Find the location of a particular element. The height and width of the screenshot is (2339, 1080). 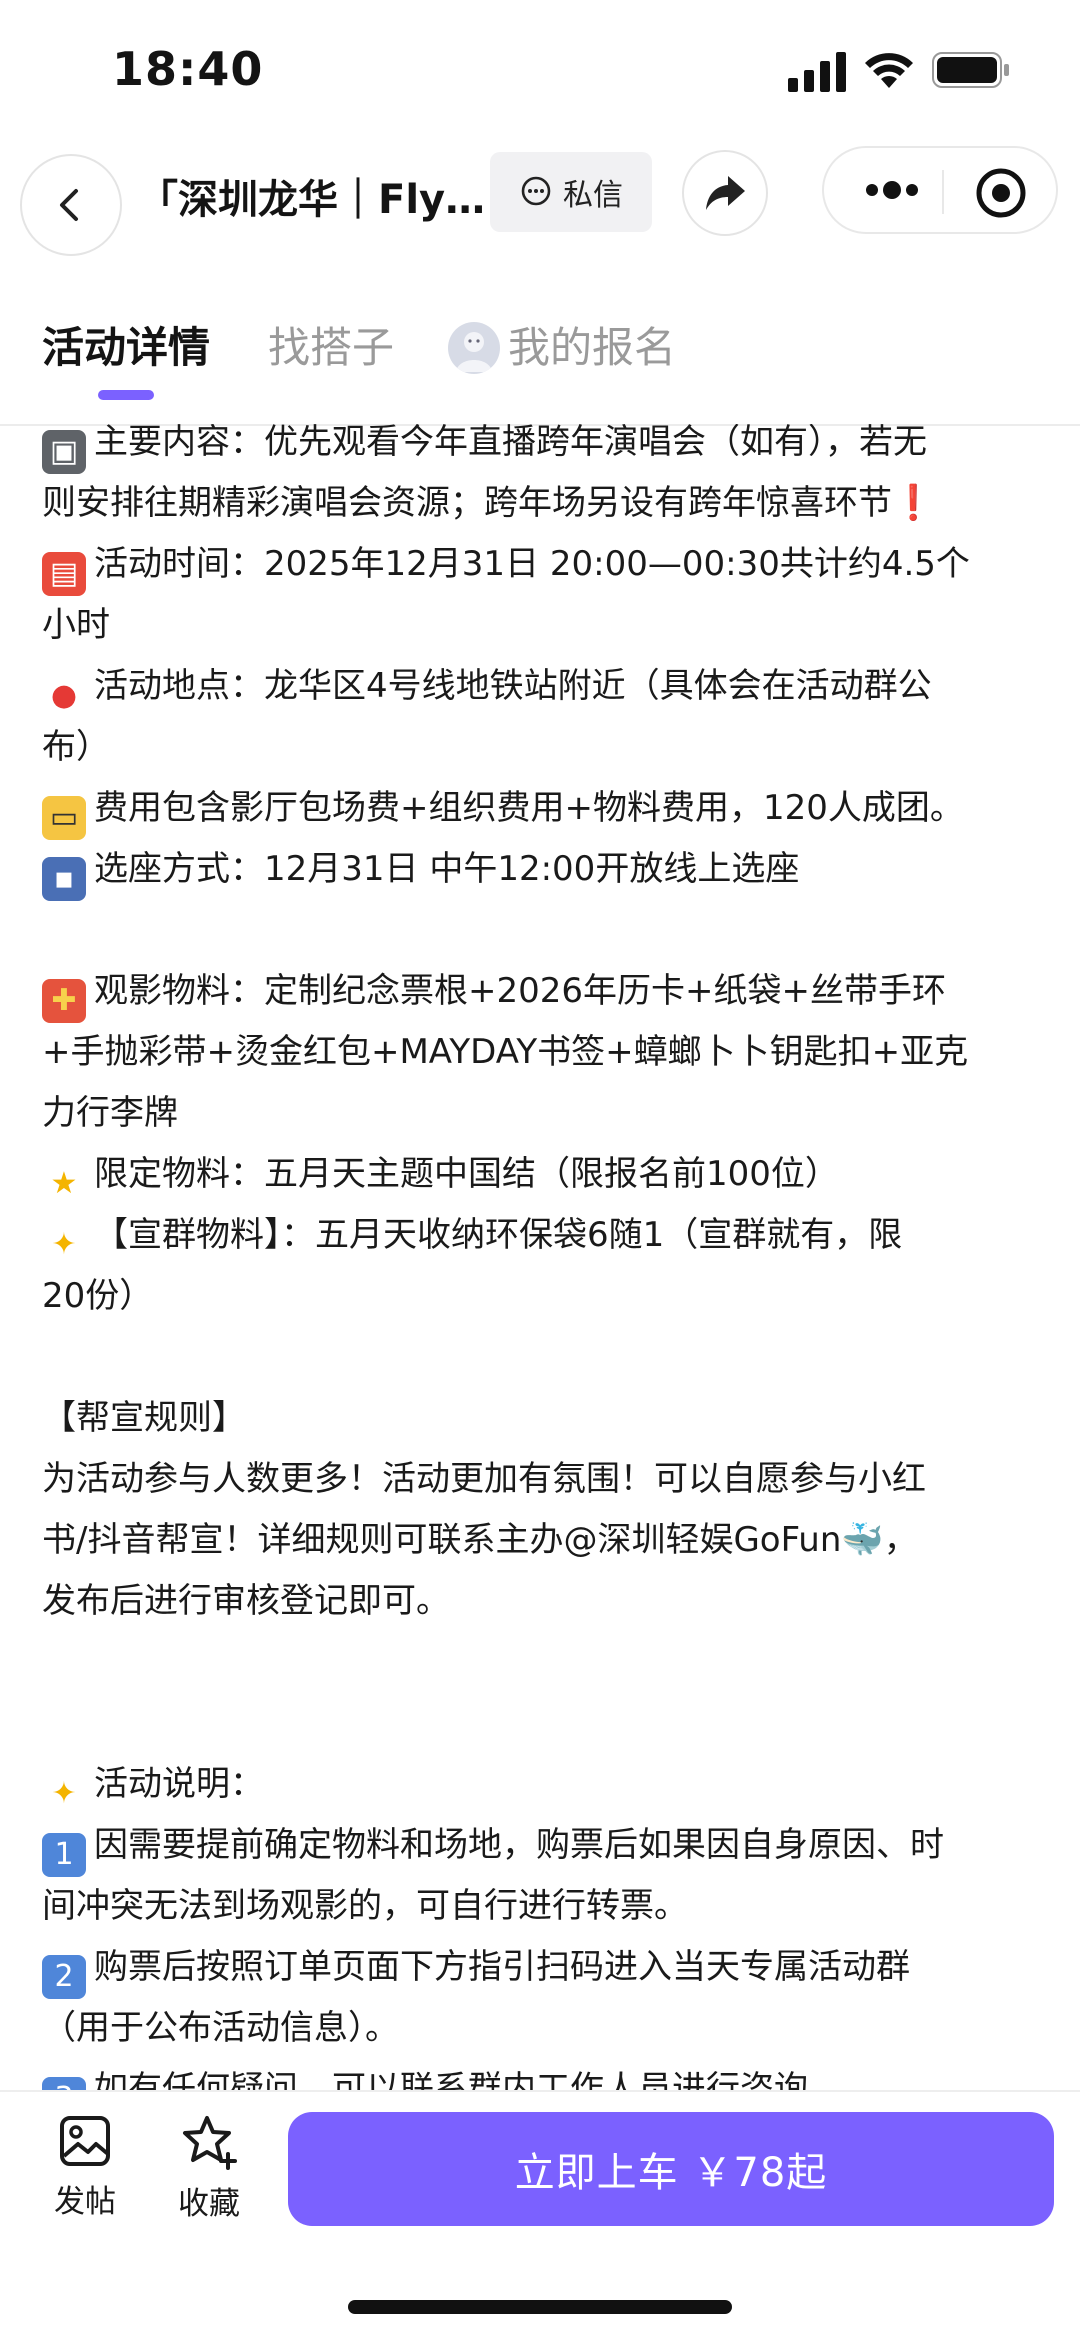

private-message-button: 私信 is located at coordinates (571, 192).